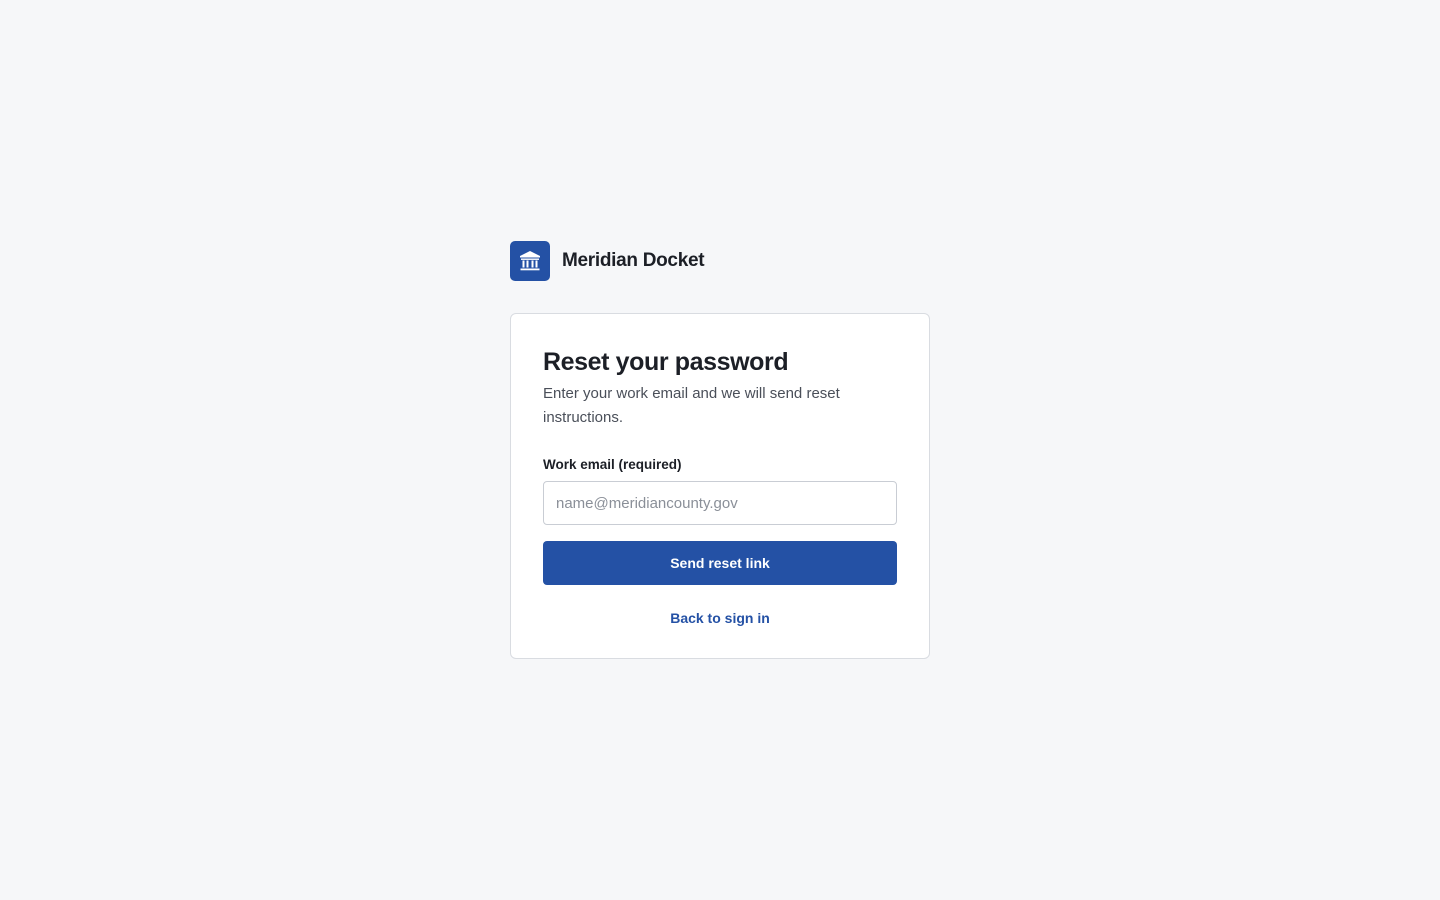 The width and height of the screenshot is (1440, 900). What do you see at coordinates (666, 362) in the screenshot?
I see `page-title: Reset your password` at bounding box center [666, 362].